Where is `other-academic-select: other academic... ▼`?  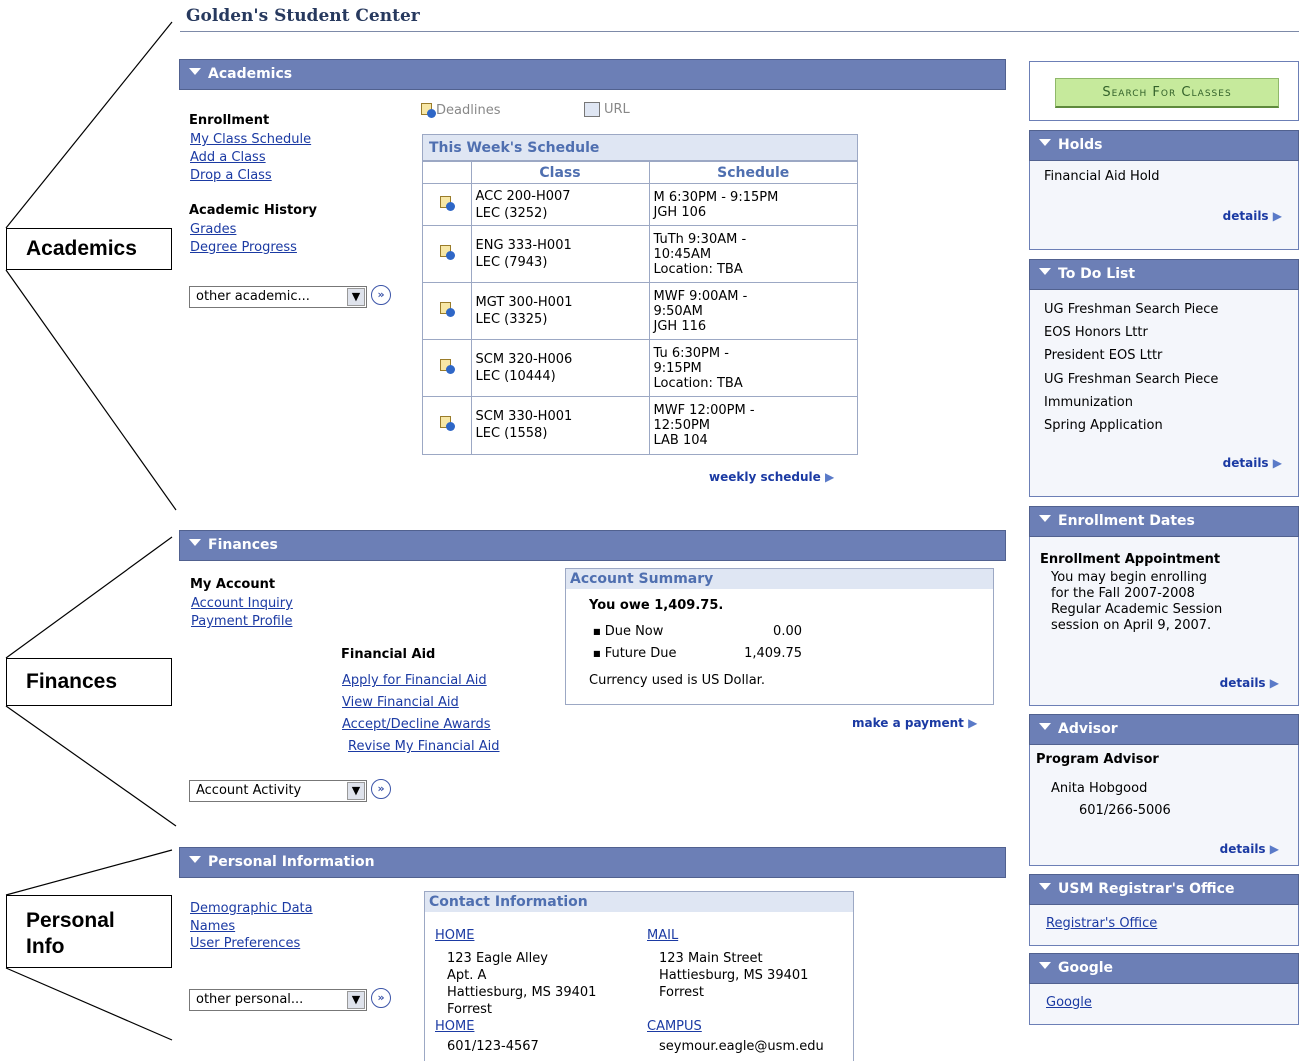 other-academic-select: other academic... ▼ is located at coordinates (278, 297).